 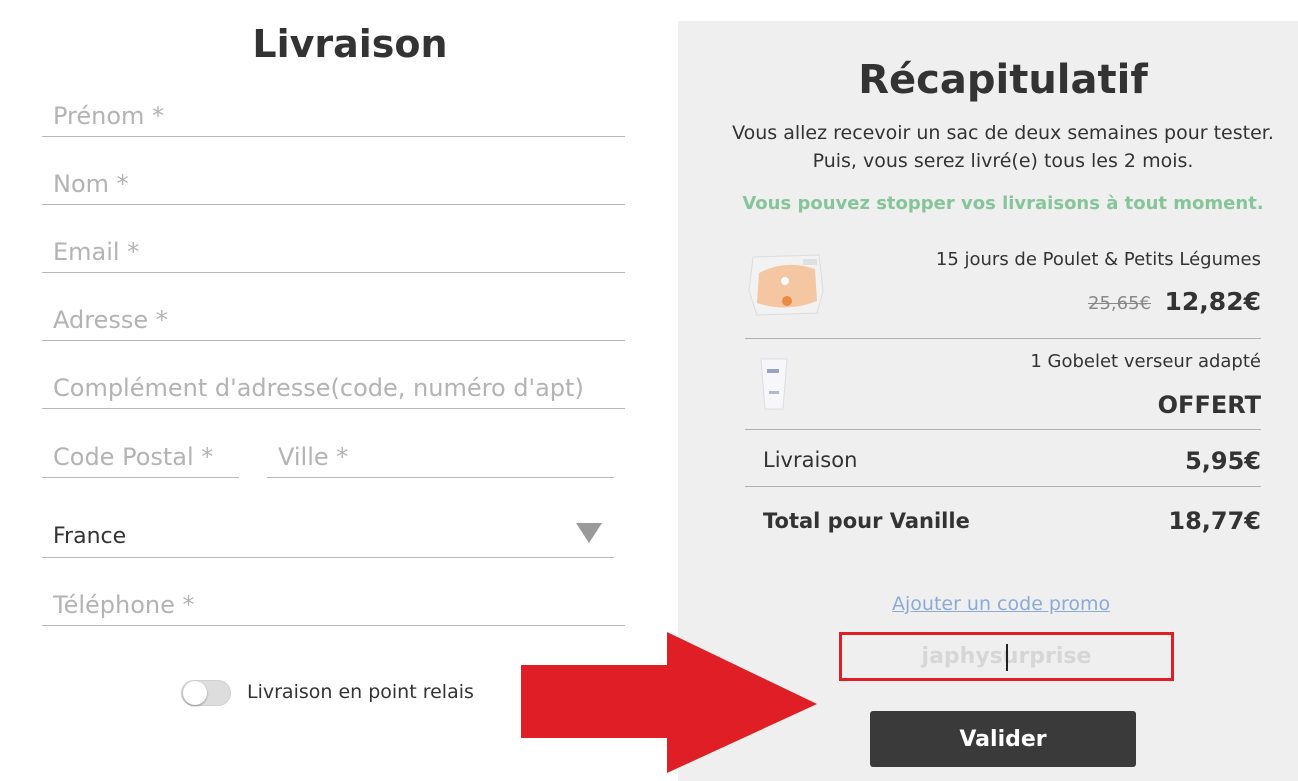 I want to click on total-value: 18,77€, so click(x=1214, y=521).